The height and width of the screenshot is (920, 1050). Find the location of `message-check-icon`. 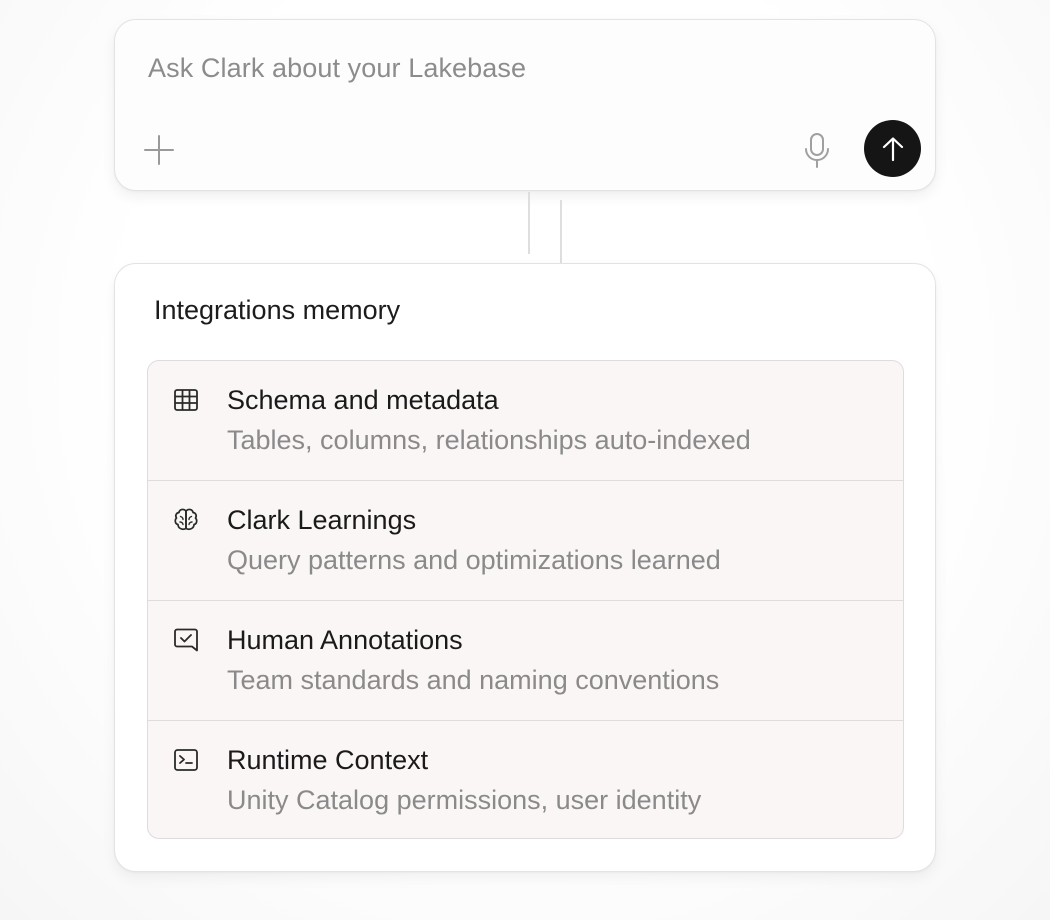

message-check-icon is located at coordinates (186, 640).